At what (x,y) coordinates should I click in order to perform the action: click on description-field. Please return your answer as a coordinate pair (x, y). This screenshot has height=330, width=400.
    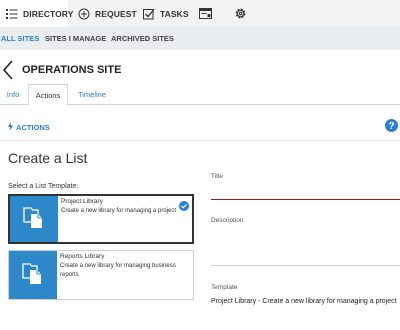
    Looking at the image, I should click on (305, 248).